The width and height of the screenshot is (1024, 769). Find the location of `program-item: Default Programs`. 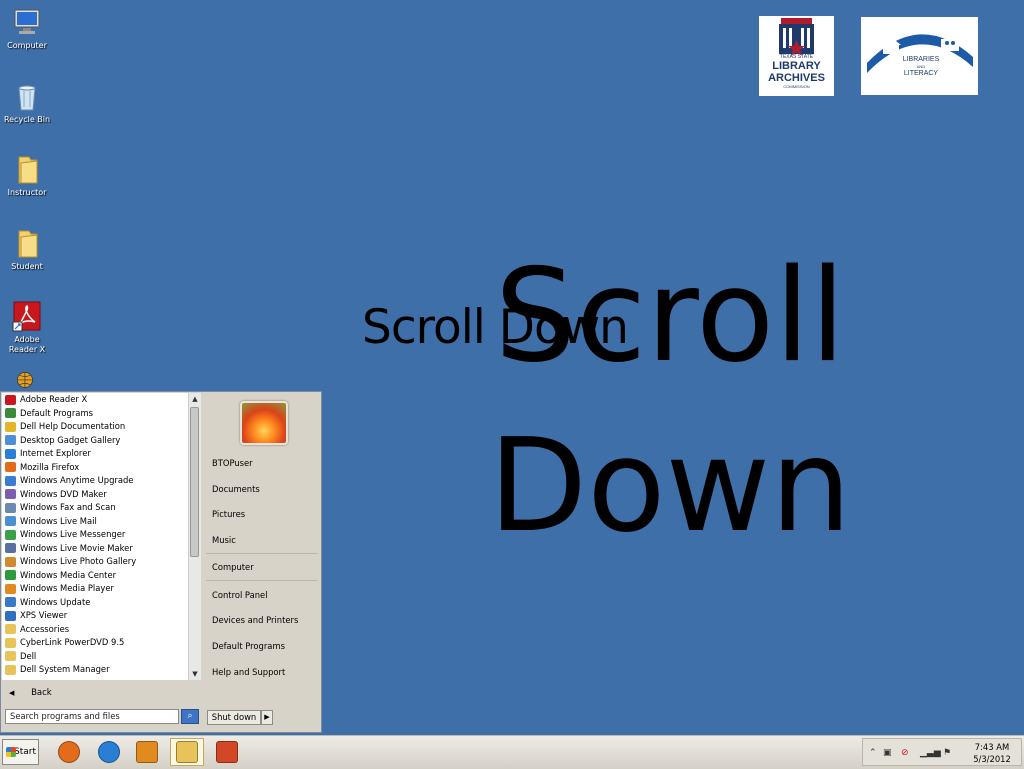

program-item: Default Programs is located at coordinates (101, 414).